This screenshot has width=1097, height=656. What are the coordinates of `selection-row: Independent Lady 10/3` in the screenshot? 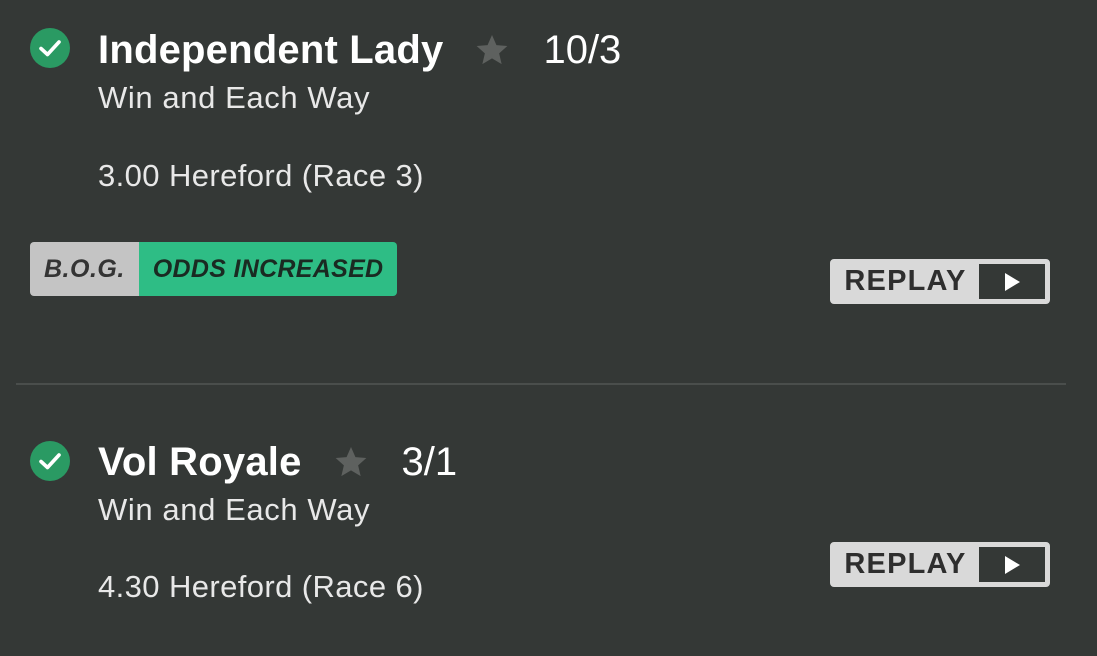 It's located at (359, 50).